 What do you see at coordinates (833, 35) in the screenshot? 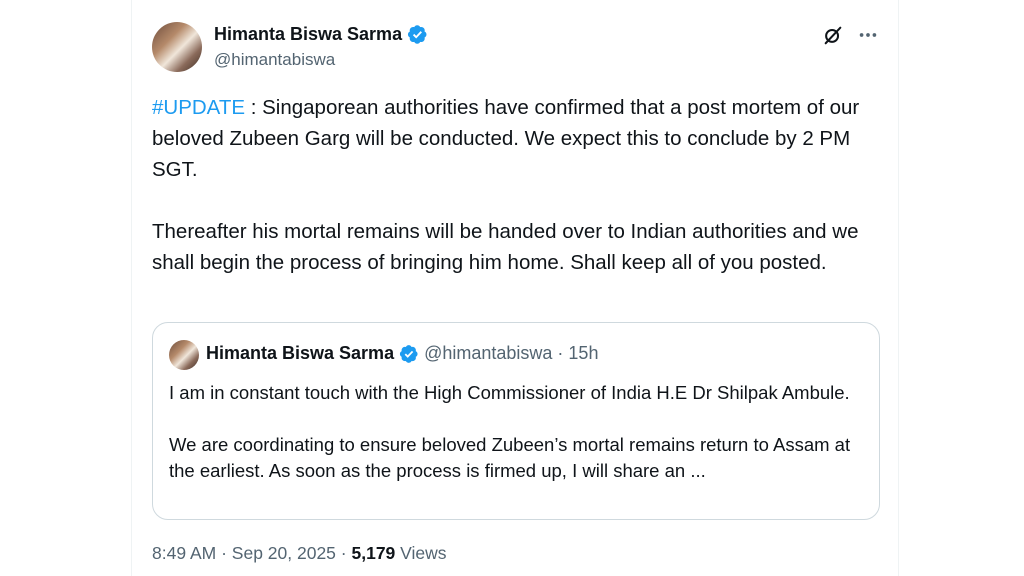
I see `grok-icon` at bounding box center [833, 35].